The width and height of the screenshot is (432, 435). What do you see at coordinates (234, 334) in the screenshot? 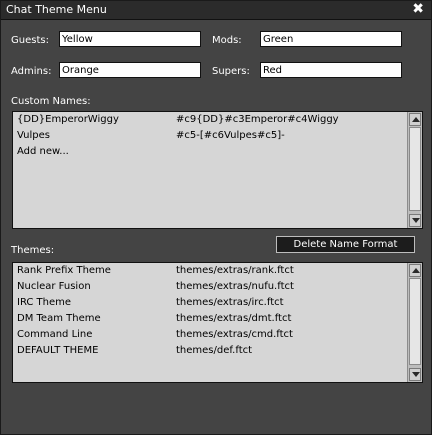
I see `theme-path: themes/extras/cmd.ftct` at bounding box center [234, 334].